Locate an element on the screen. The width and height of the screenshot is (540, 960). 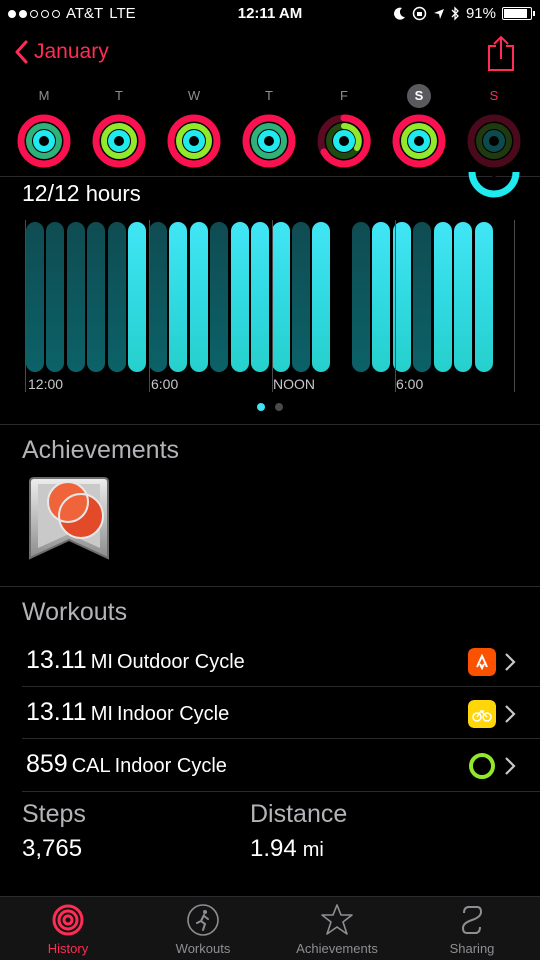
workout-unit: CAL is located at coordinates (91, 766).